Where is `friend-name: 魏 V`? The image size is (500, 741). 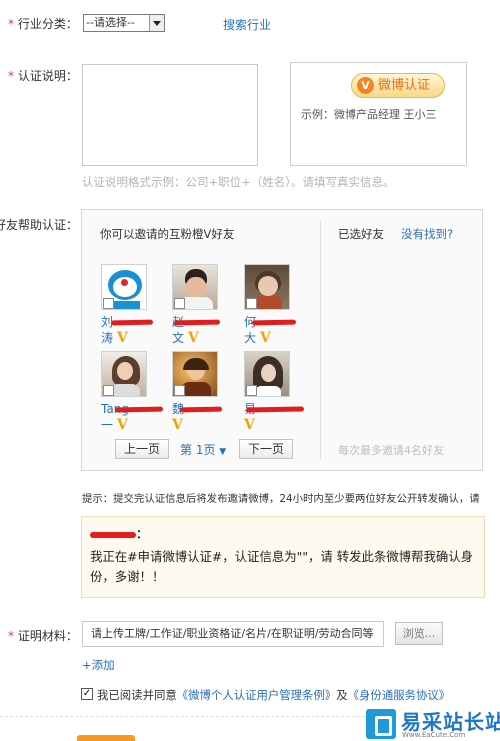
friend-name: 魏 V is located at coordinates (202, 417).